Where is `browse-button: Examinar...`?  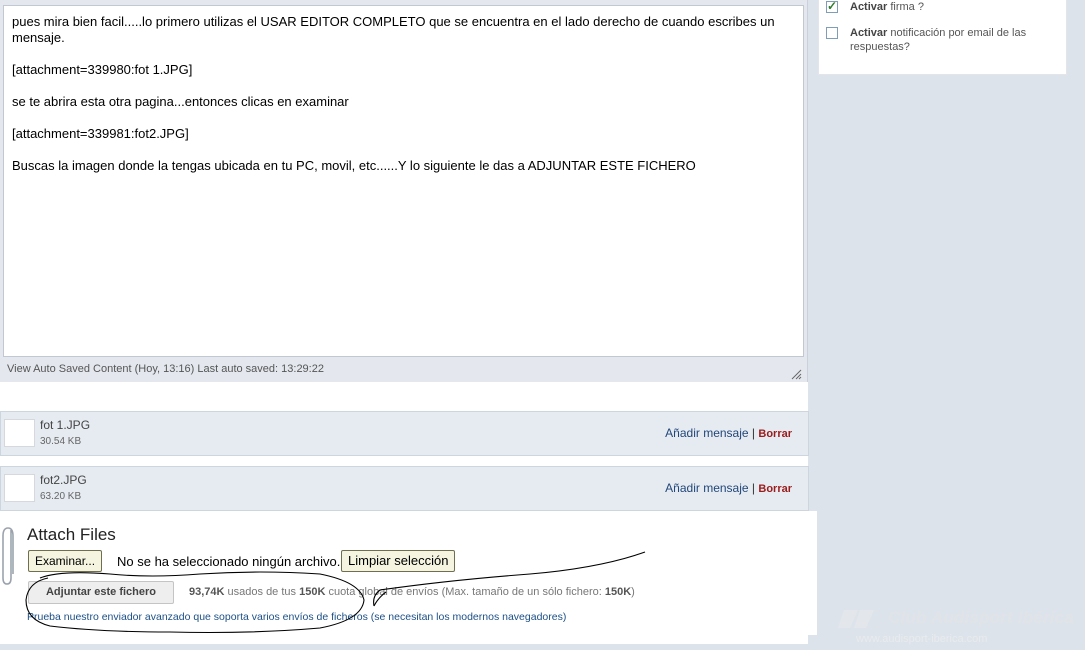 browse-button: Examinar... is located at coordinates (65, 561).